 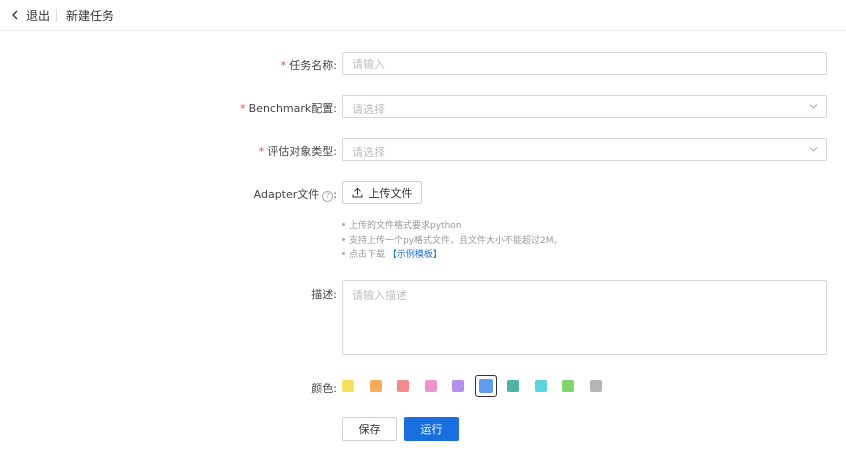 I want to click on help-icon: ?, so click(x=328, y=196).